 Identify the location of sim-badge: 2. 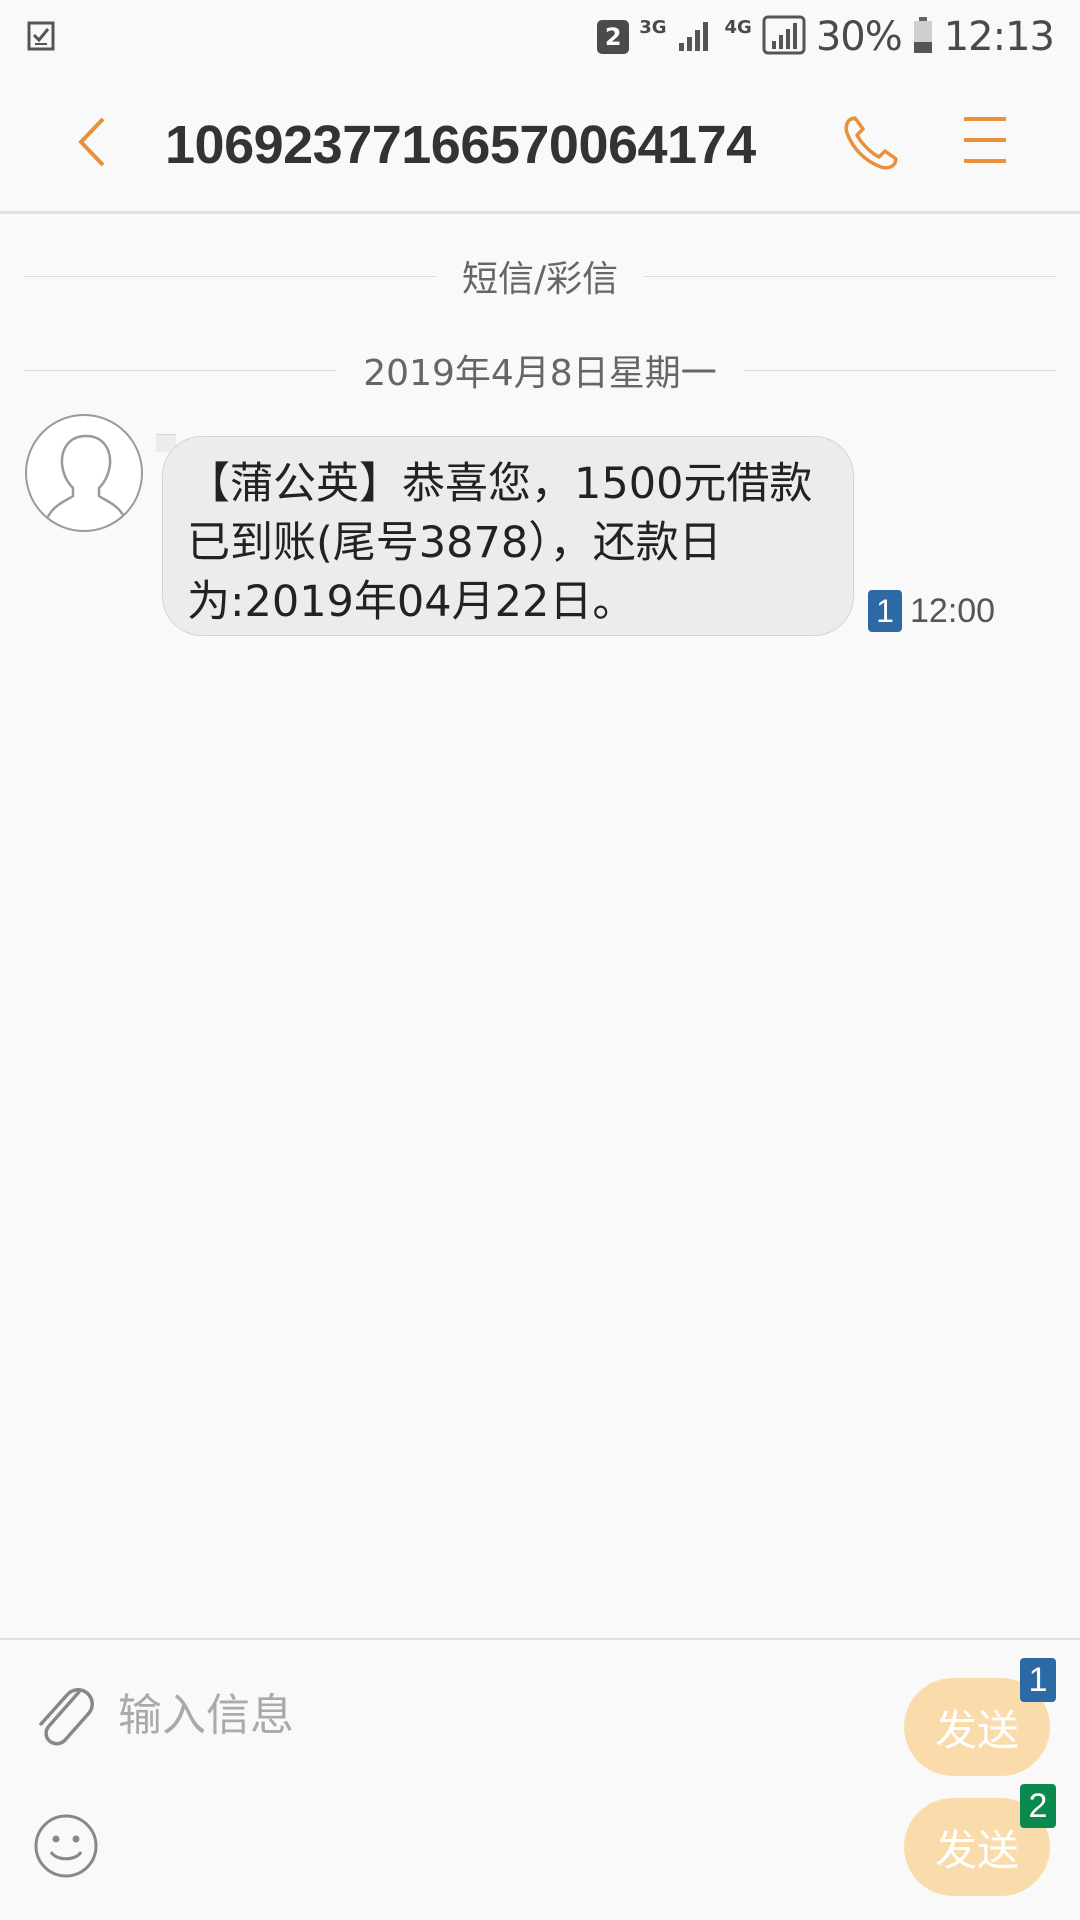
(613, 37).